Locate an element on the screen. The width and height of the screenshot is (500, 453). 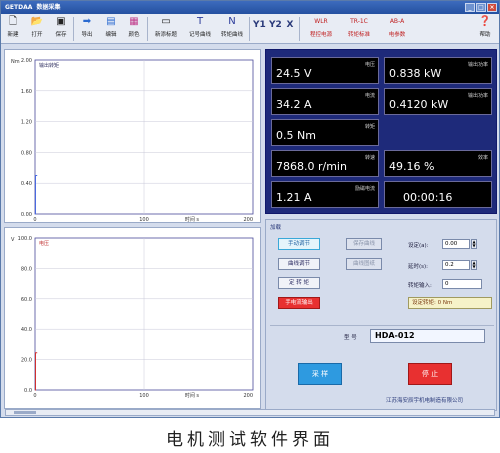
current-output-button: 手电流输出 is located at coordinates (299, 303).